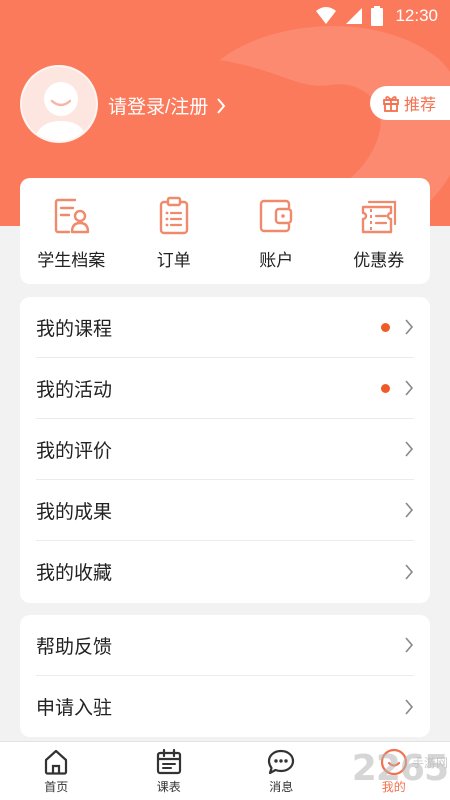 The height and width of the screenshot is (800, 450). I want to click on site-watermark: 2265 手游网, so click(400, 768).